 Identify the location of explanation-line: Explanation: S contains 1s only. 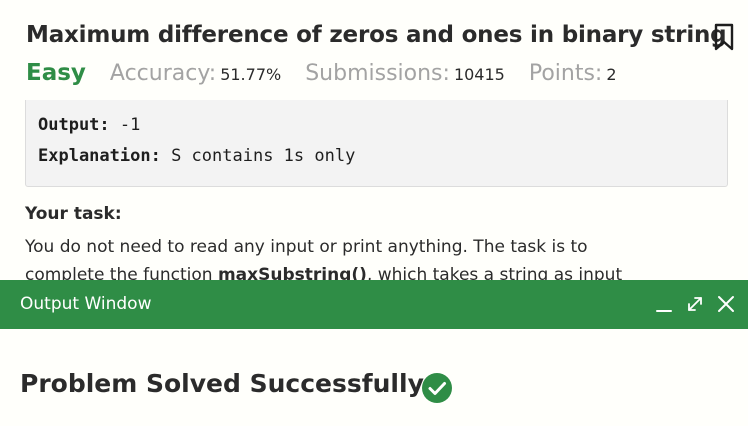
(196, 156).